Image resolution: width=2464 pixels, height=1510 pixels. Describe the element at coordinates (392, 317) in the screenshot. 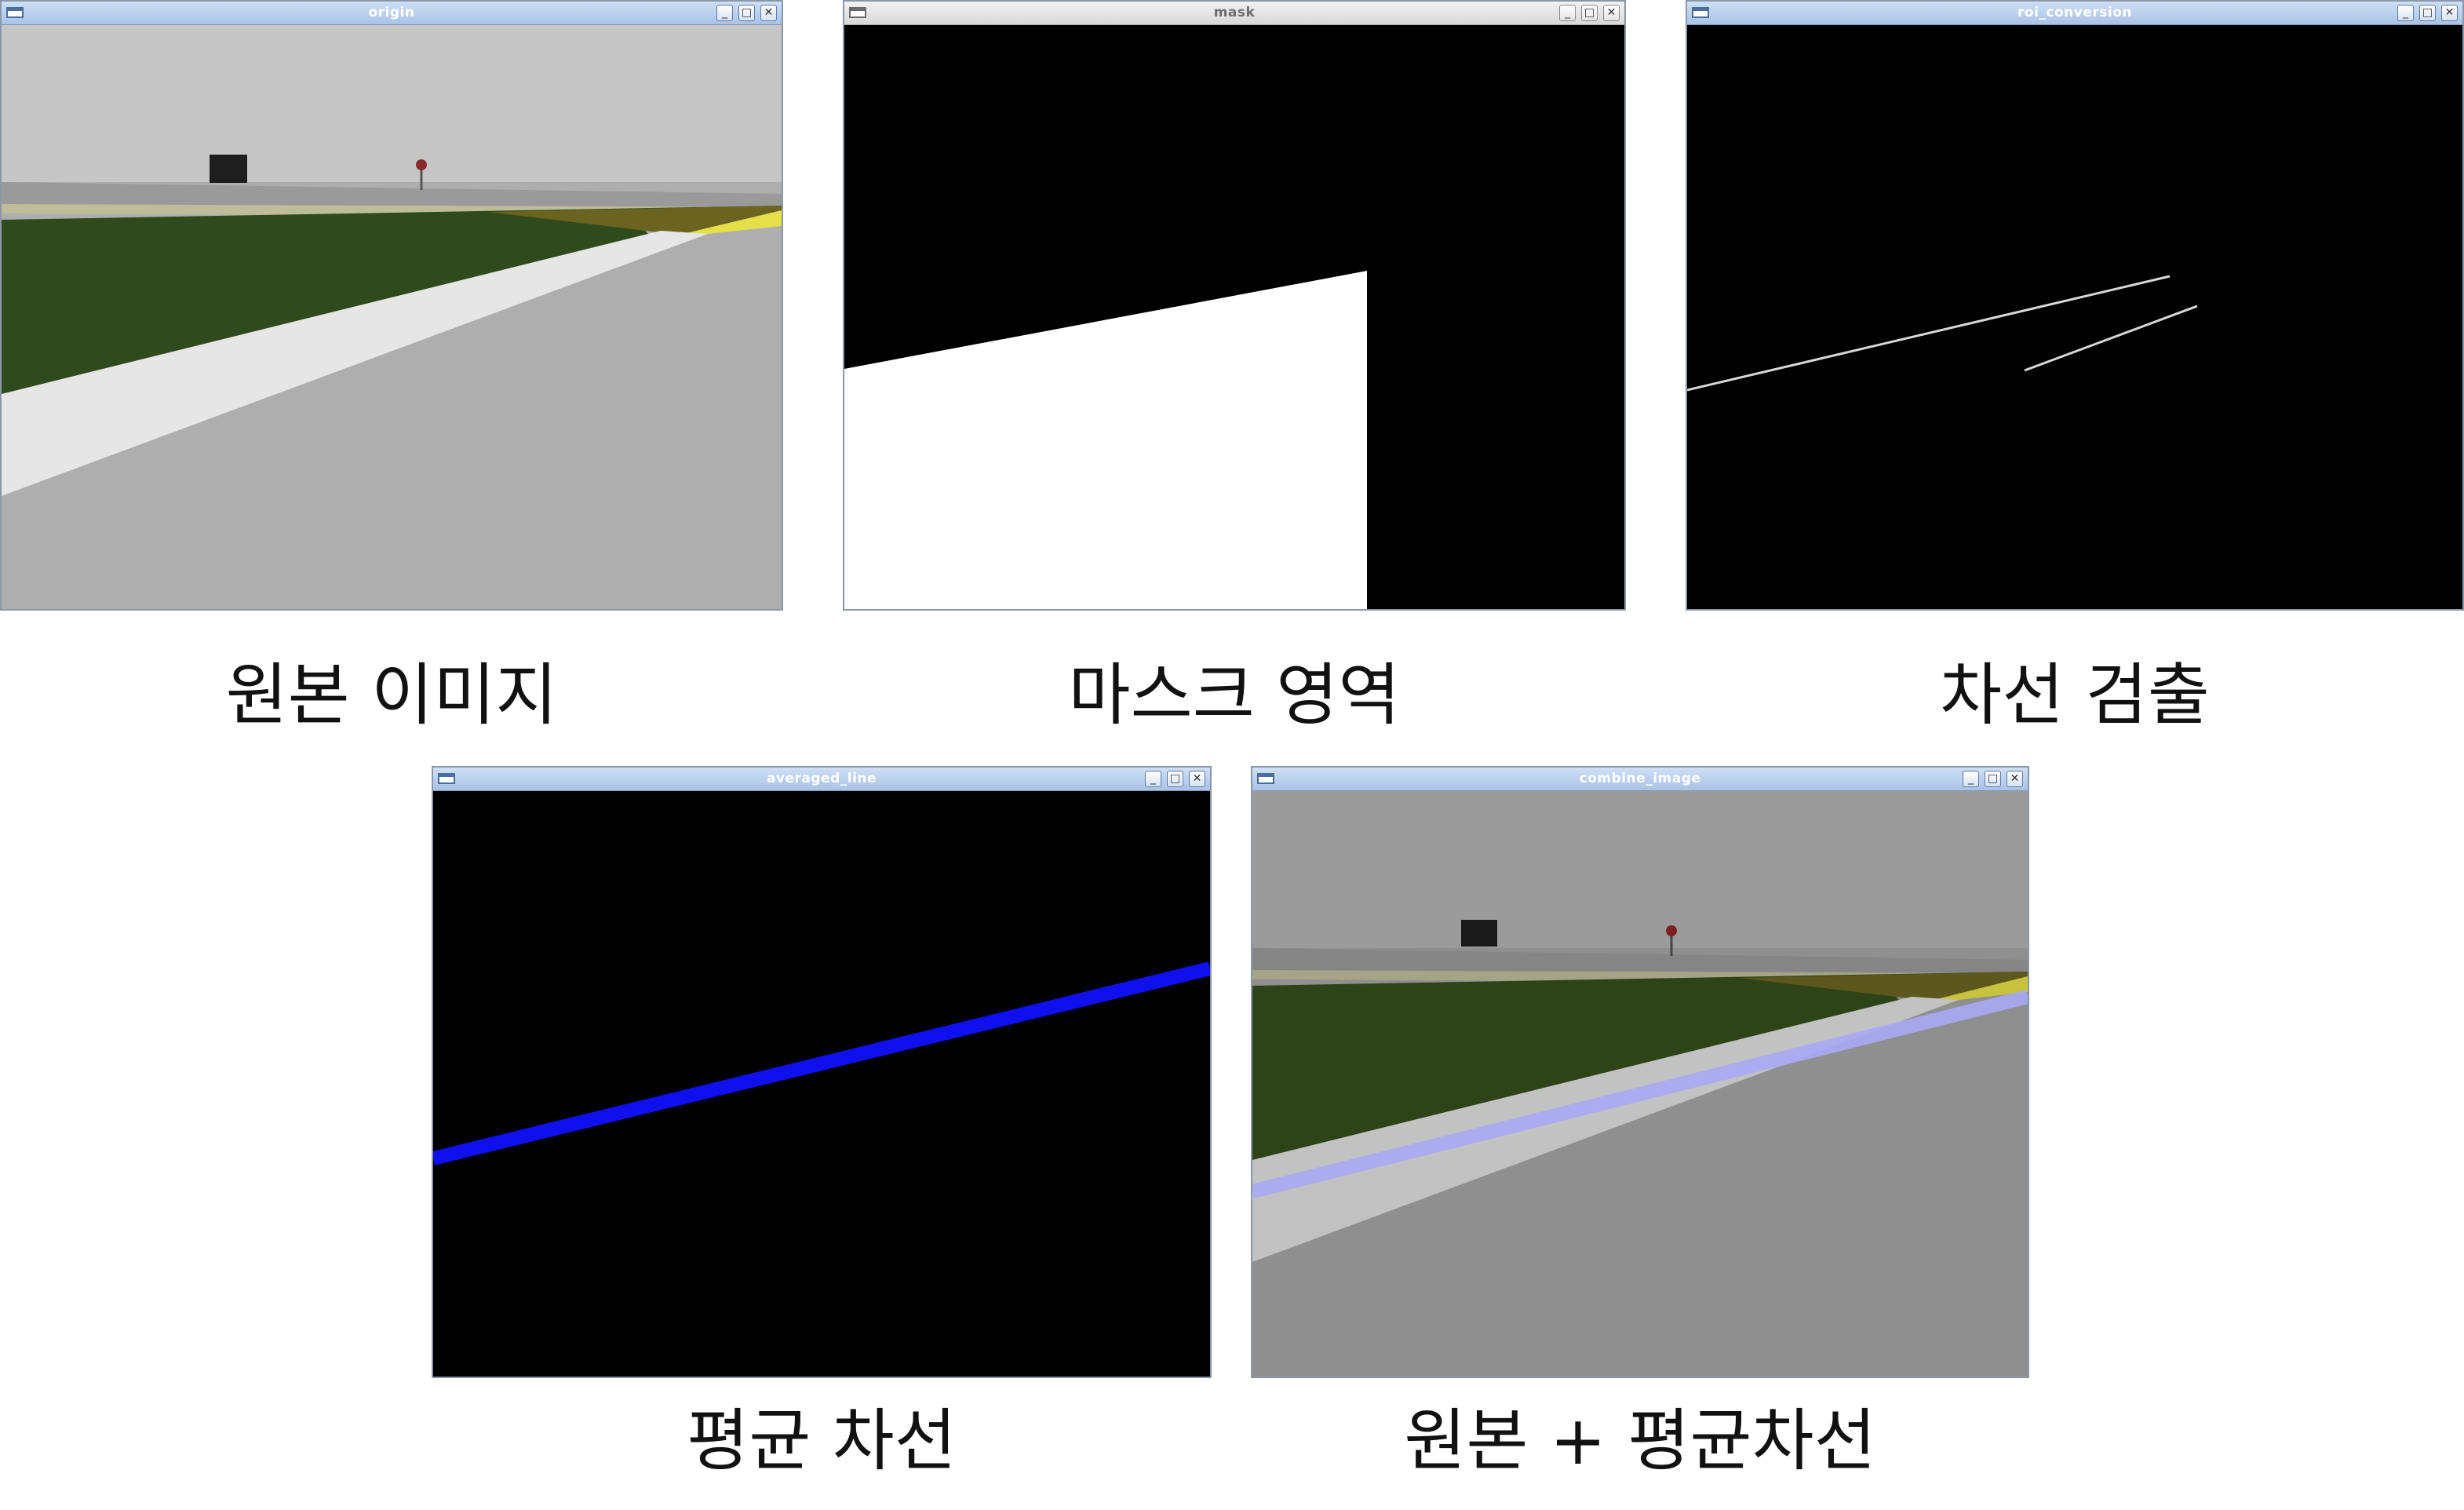

I see `origin-image` at that location.